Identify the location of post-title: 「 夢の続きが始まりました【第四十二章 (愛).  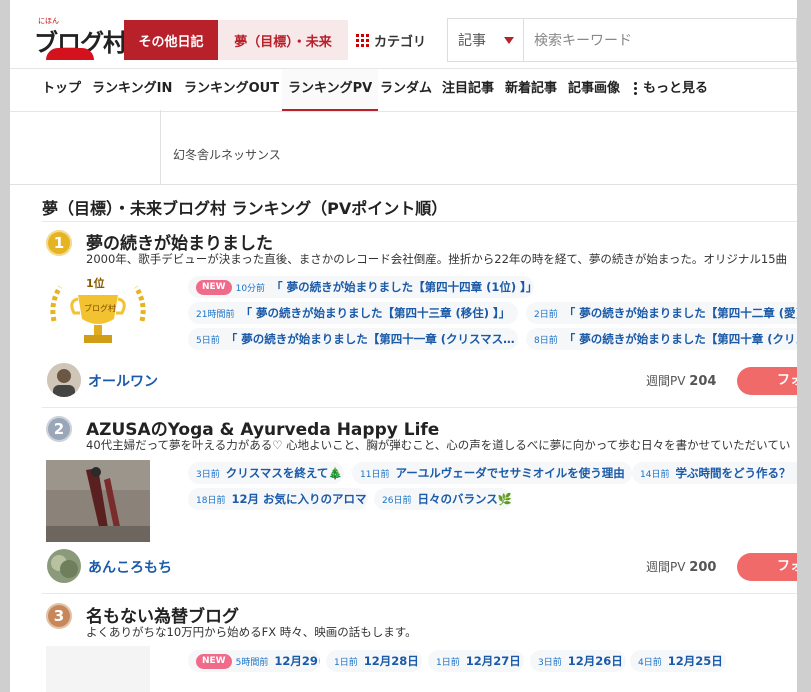
(680, 313).